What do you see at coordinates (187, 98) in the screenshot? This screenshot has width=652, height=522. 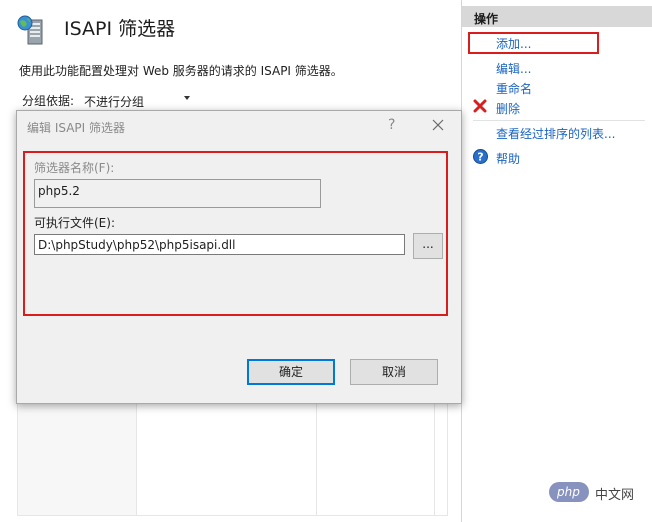 I see `chevron-down-icon` at bounding box center [187, 98].